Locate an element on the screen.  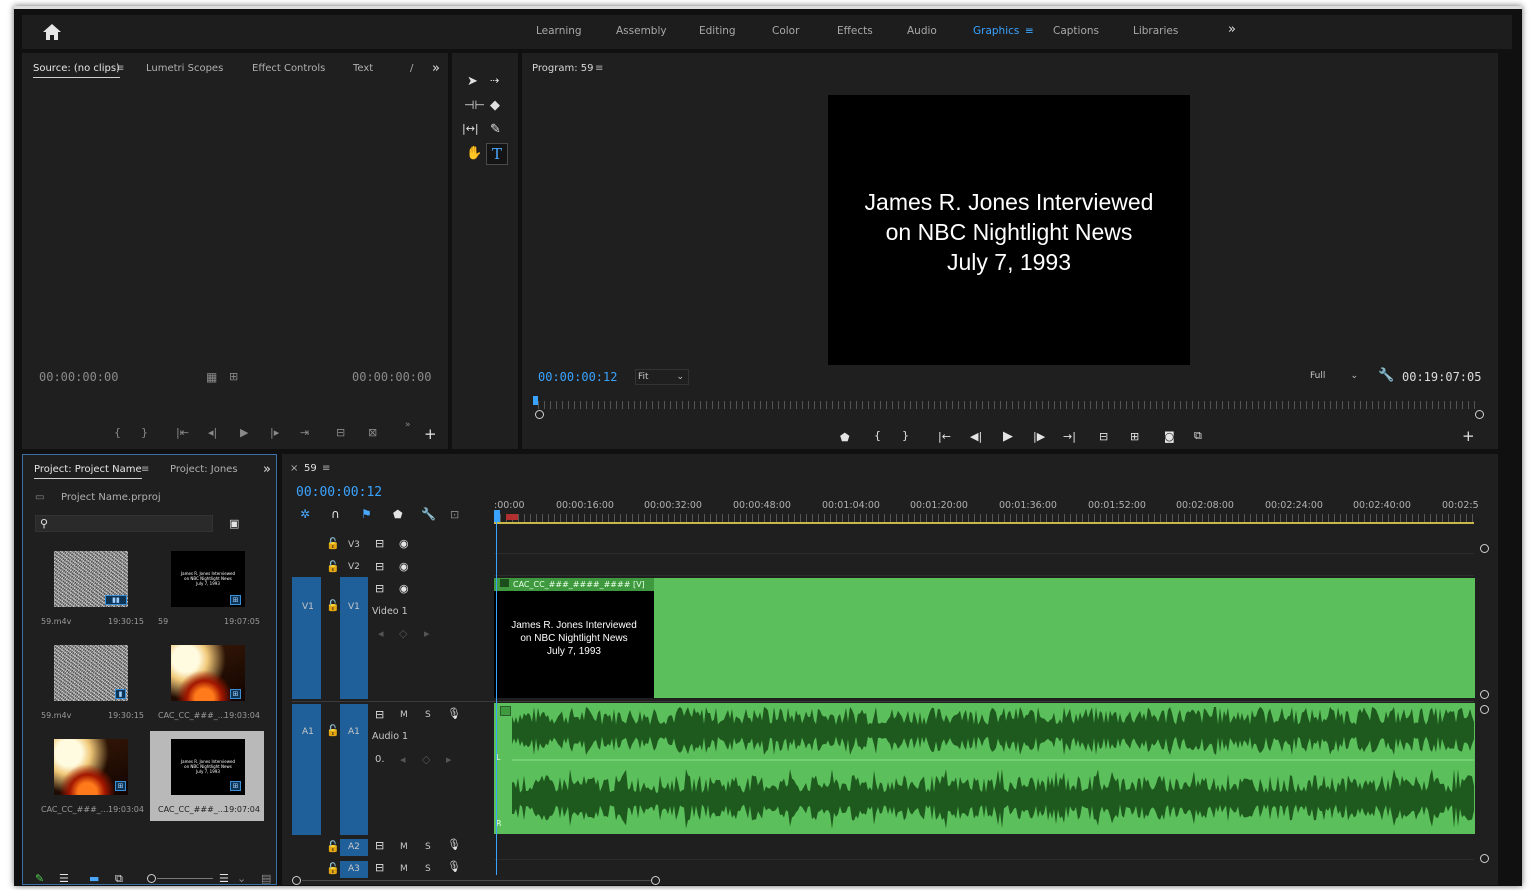
hand-tool-icon: ✋ is located at coordinates (474, 153).